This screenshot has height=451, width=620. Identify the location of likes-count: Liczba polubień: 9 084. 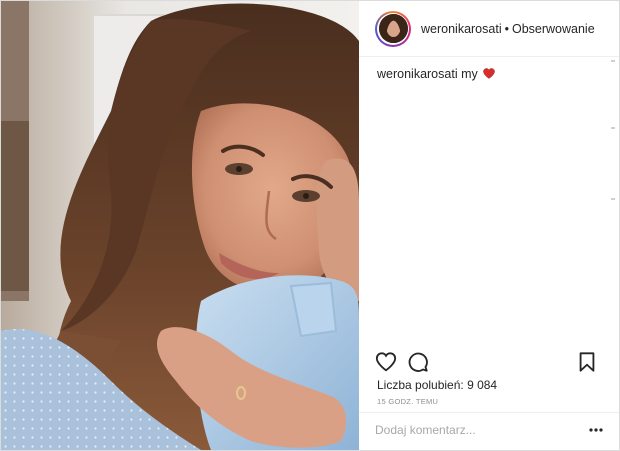
(437, 385).